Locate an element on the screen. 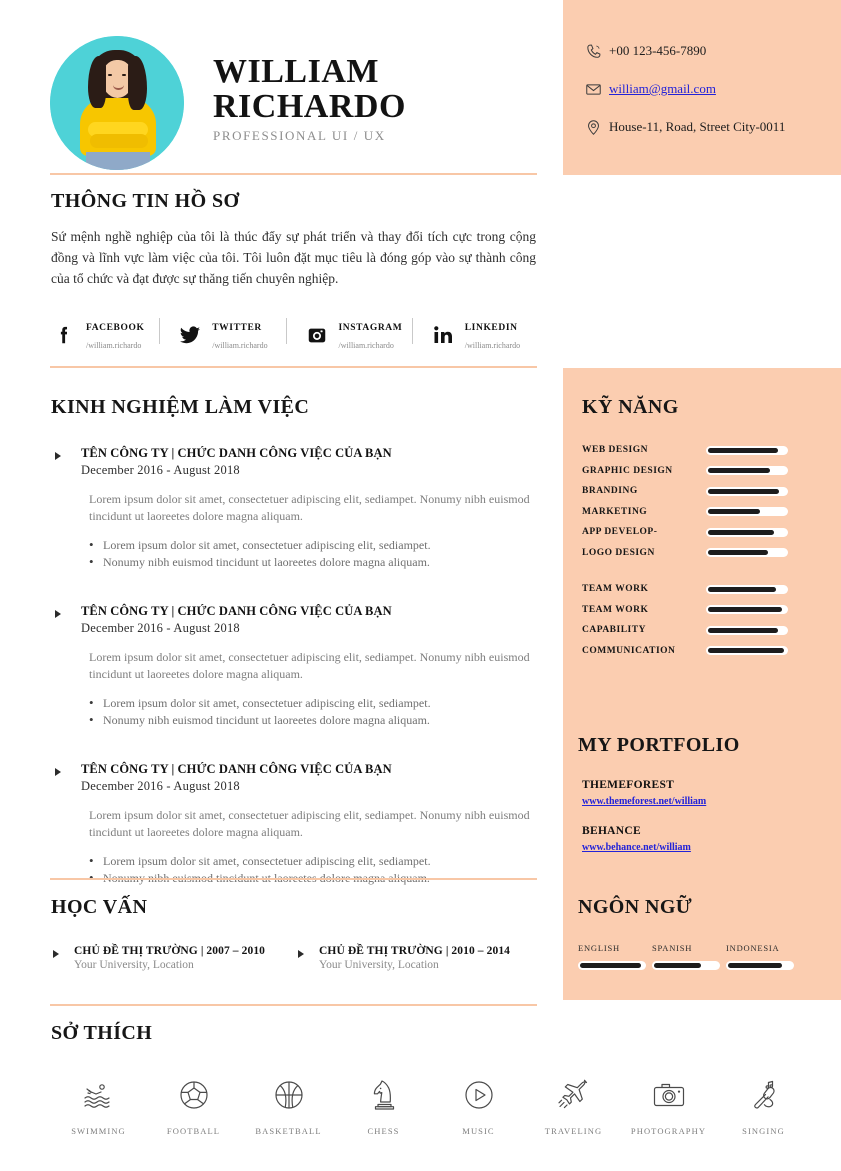  hobby-item-chess: CHESS is located at coordinates (383, 1104).